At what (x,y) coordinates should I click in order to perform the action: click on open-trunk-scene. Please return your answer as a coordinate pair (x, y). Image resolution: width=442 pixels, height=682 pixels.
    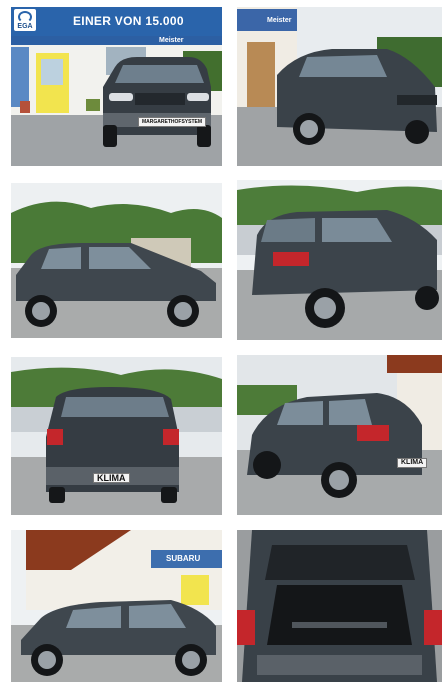
    Looking at the image, I should click on (339, 606).